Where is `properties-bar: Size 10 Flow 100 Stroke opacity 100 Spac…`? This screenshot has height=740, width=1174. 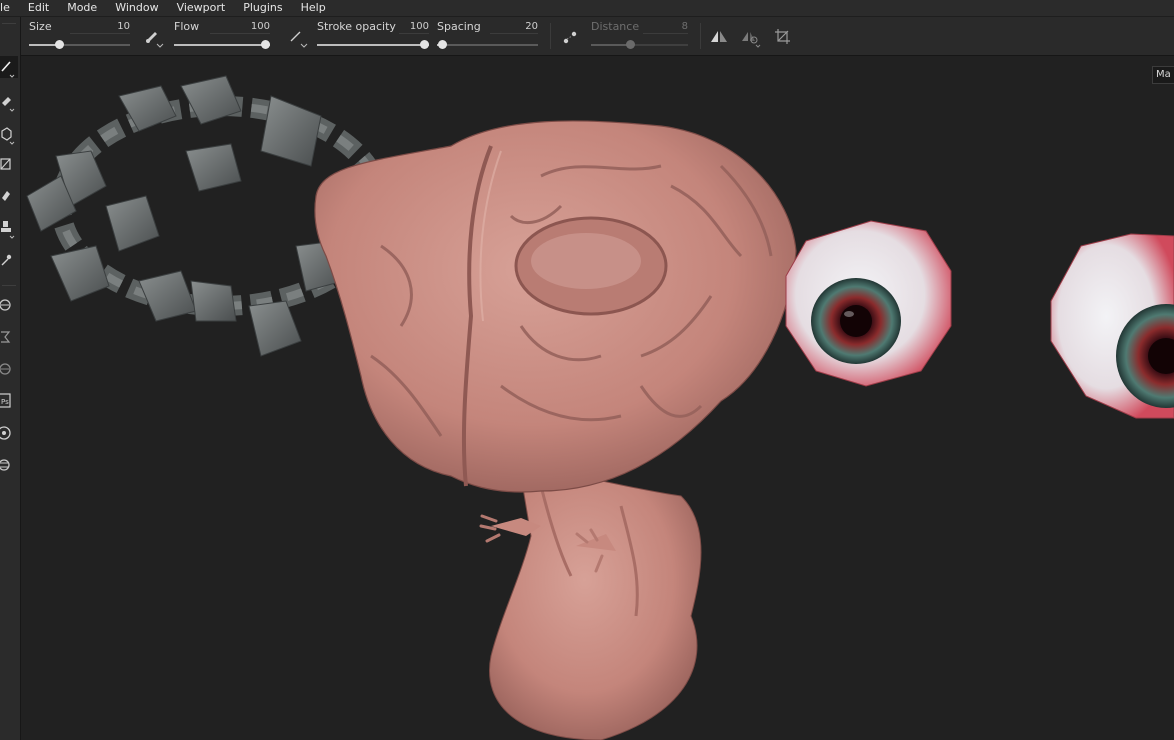 properties-bar: Size 10 Flow 100 Stroke opacity 100 Spac… is located at coordinates (597, 36).